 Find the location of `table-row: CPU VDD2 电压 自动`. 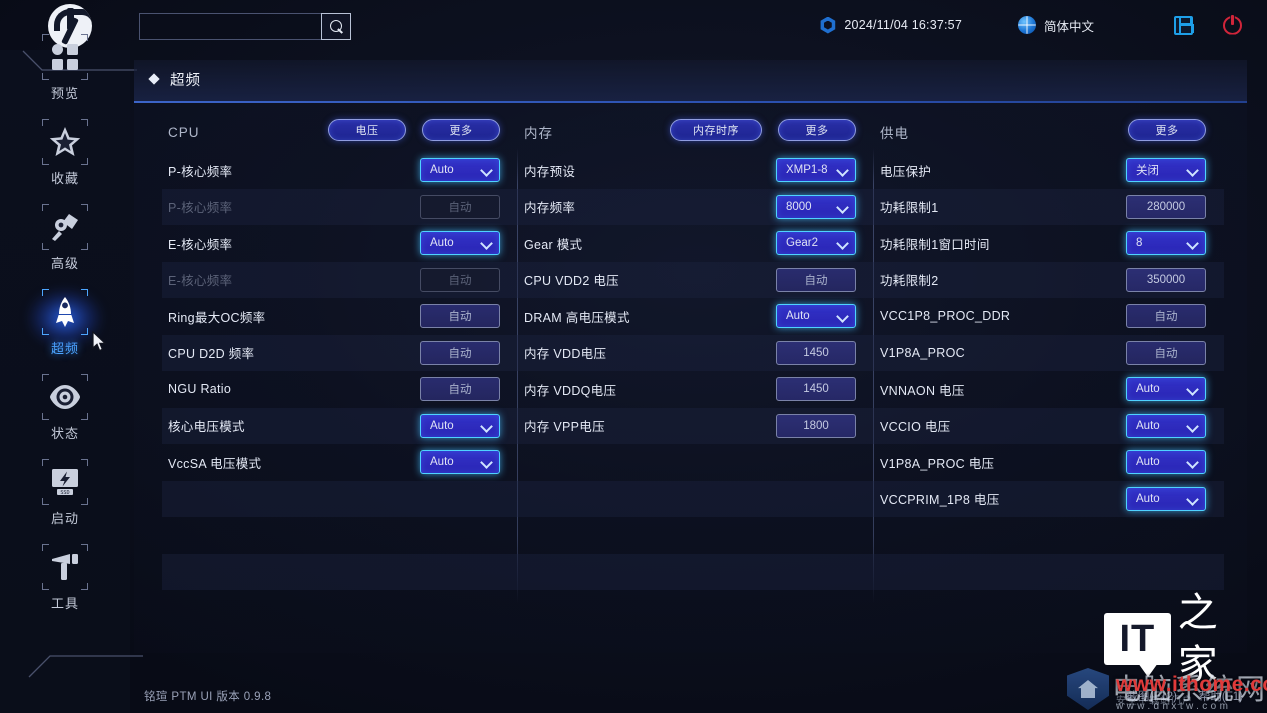

table-row: CPU VDD2 电压 自动 is located at coordinates (696, 279).